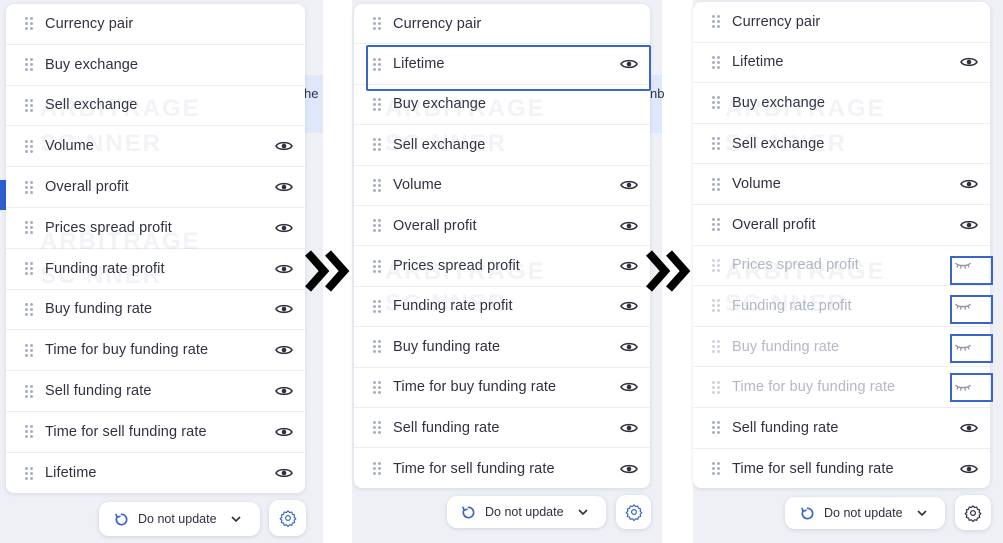 Image resolution: width=1003 pixels, height=543 pixels. Describe the element at coordinates (453, 306) in the screenshot. I see `column-row-label: Funding rate profit` at that location.